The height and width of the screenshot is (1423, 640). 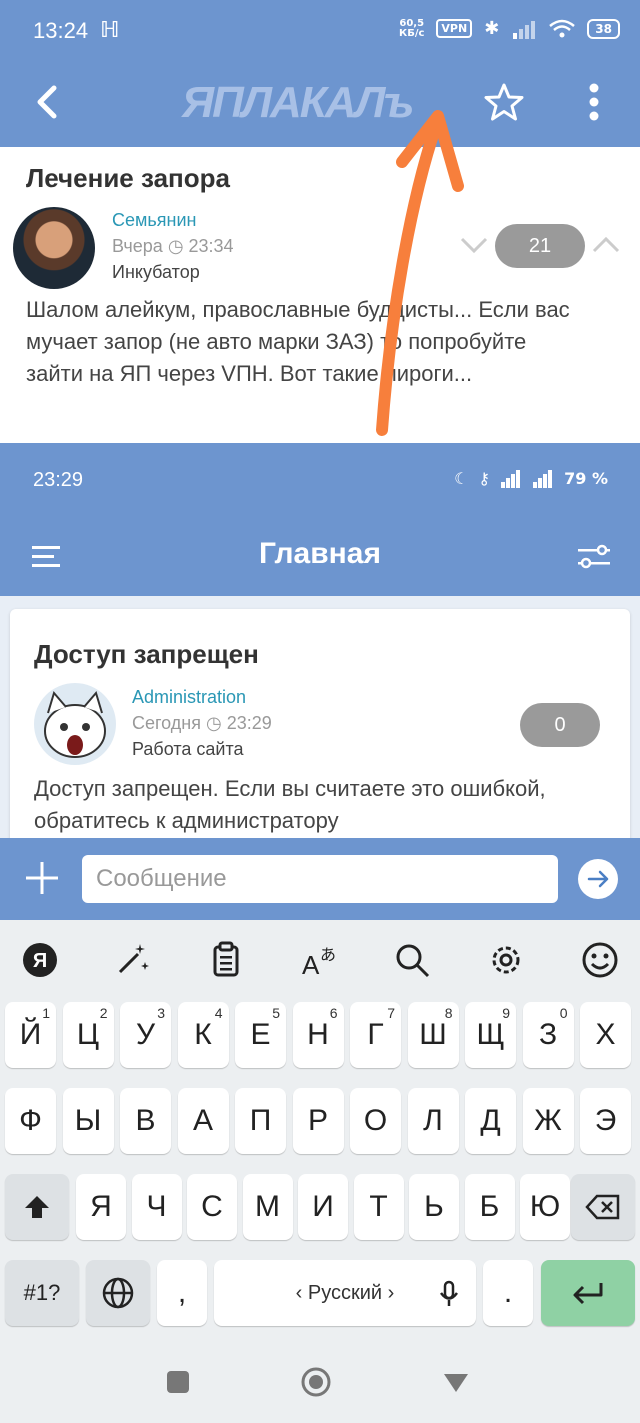 I want to click on key-r1-8: Щ9, so click(x=490, y=1035).